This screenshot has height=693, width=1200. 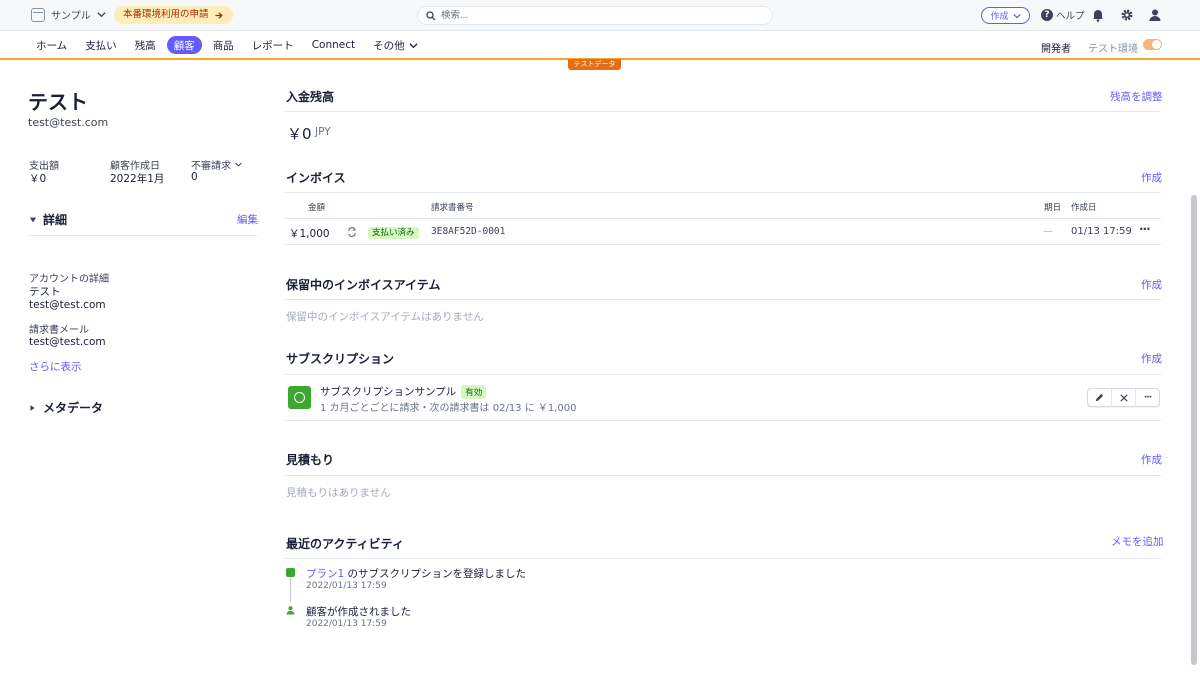 What do you see at coordinates (1151, 459) in the screenshot?
I see `create-quote-link: 作成` at bounding box center [1151, 459].